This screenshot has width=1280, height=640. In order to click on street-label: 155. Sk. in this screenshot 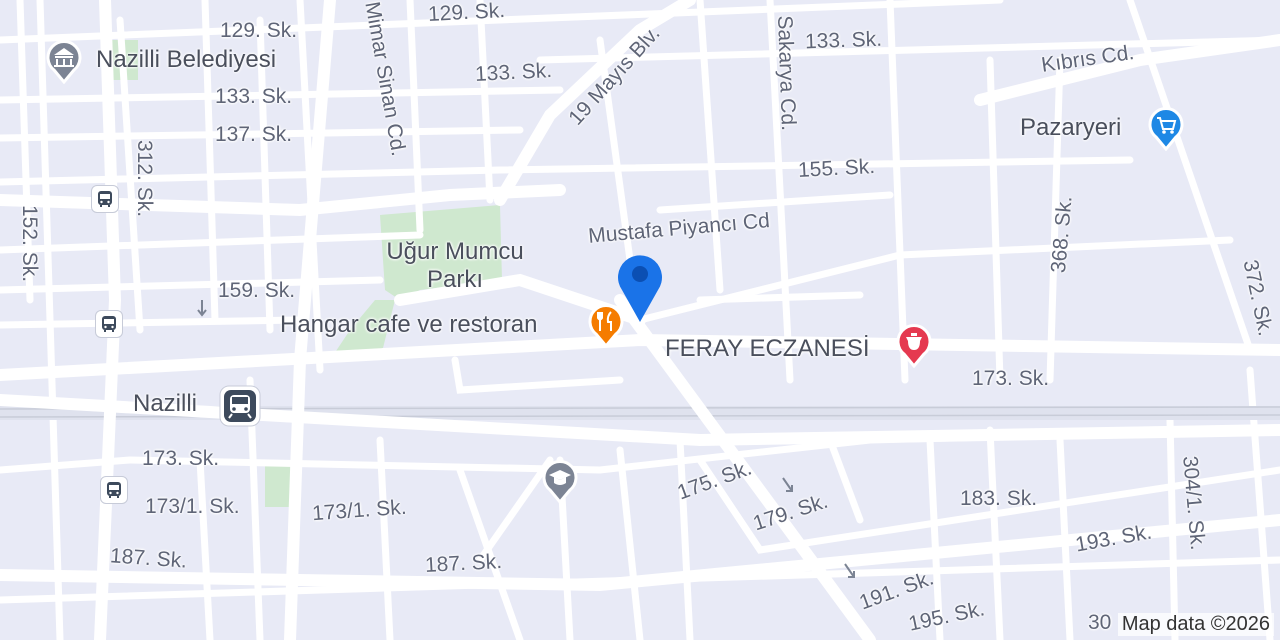, I will do `click(836, 168)`.